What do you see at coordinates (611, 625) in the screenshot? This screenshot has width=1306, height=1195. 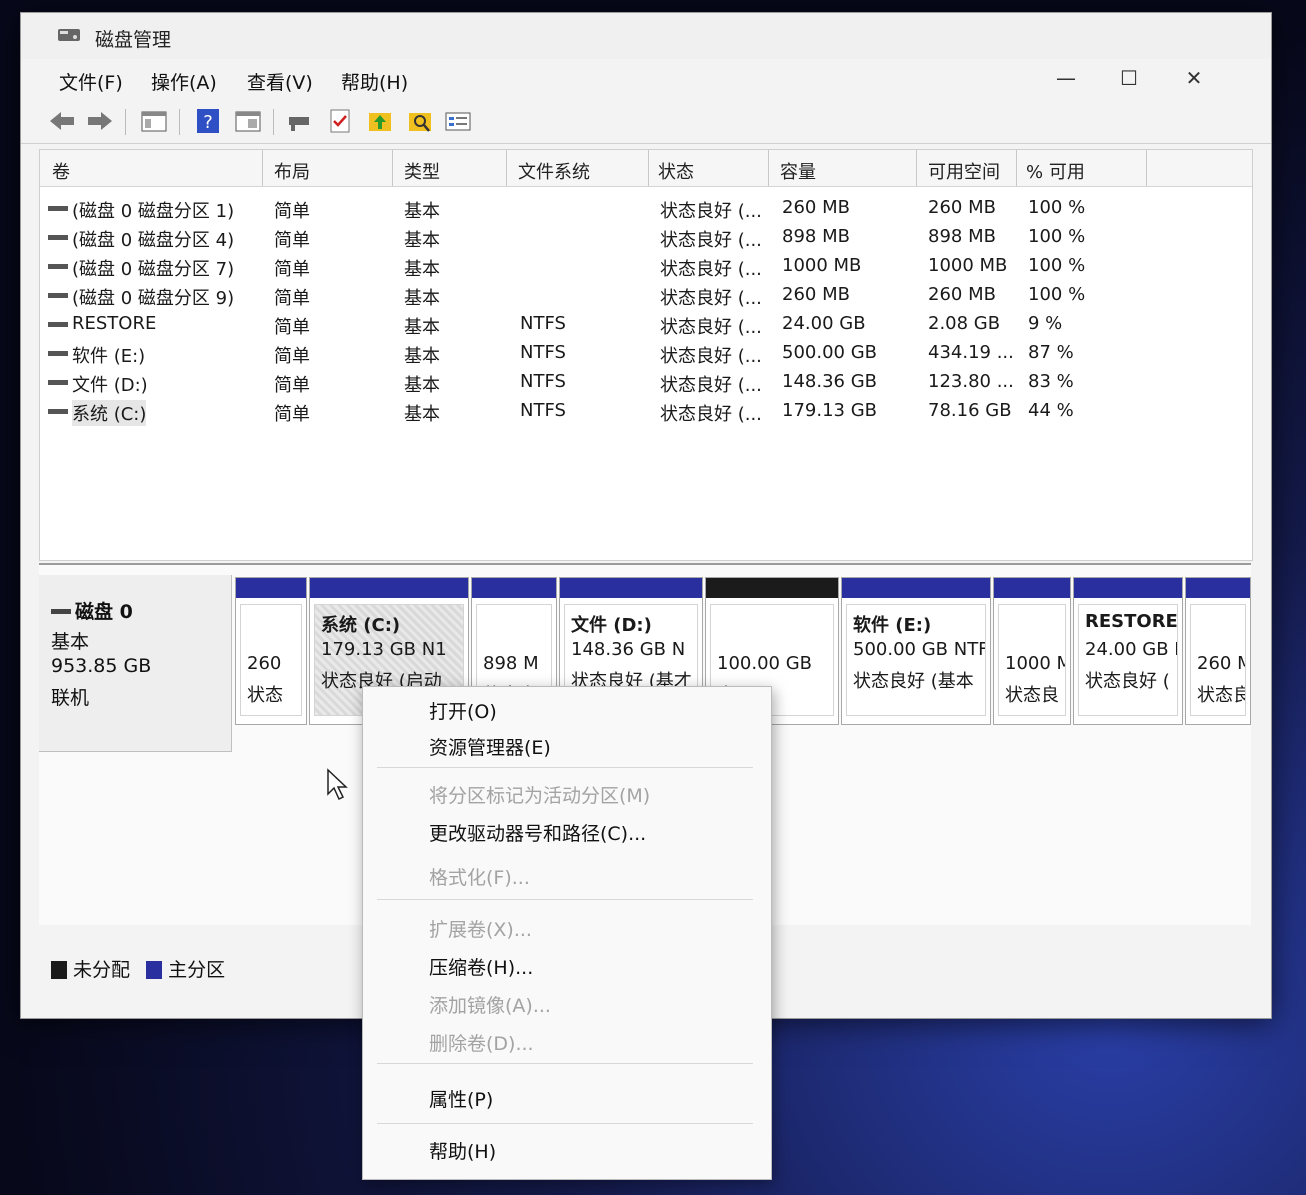 I see `partition-label-1: 文件 (D:)` at bounding box center [611, 625].